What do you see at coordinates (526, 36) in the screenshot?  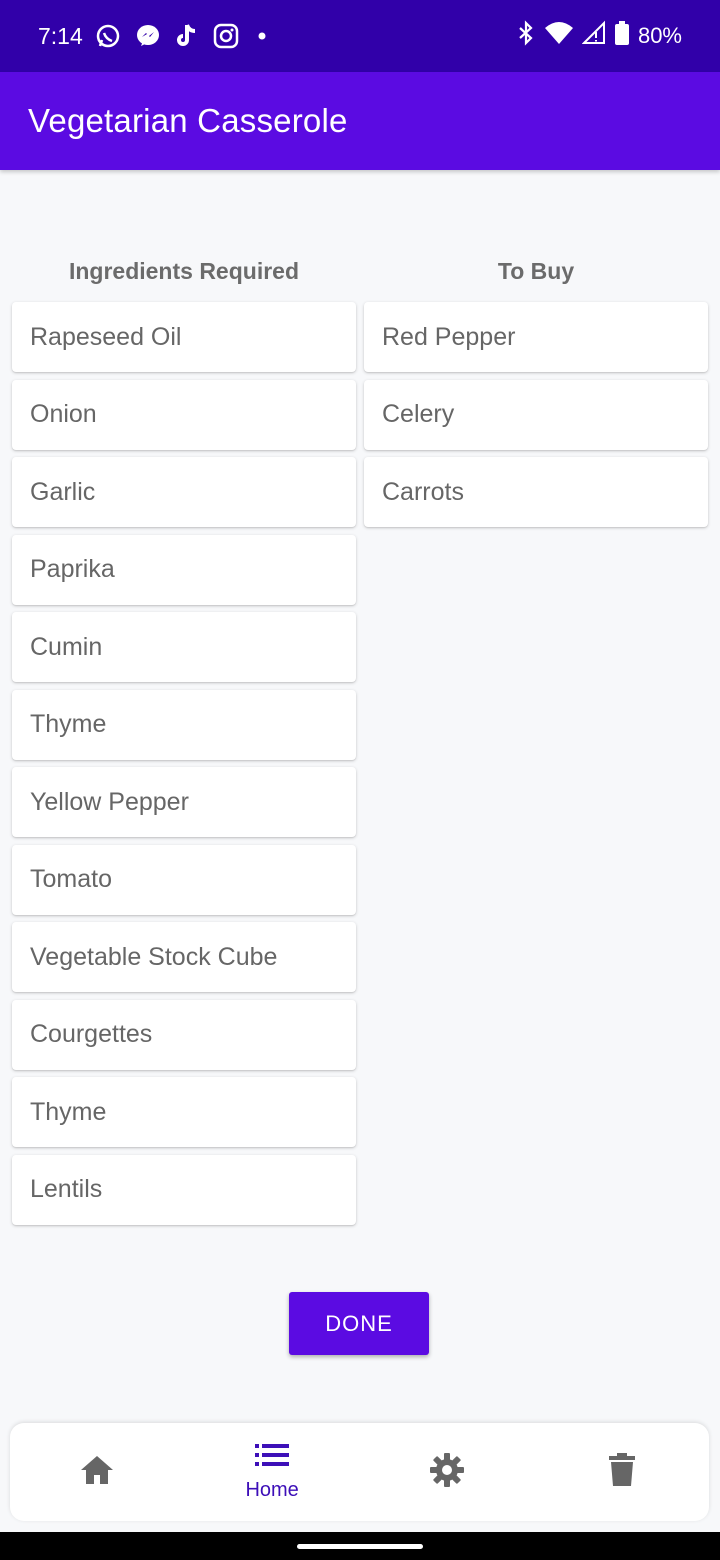 I see `bluetooth-icon` at bounding box center [526, 36].